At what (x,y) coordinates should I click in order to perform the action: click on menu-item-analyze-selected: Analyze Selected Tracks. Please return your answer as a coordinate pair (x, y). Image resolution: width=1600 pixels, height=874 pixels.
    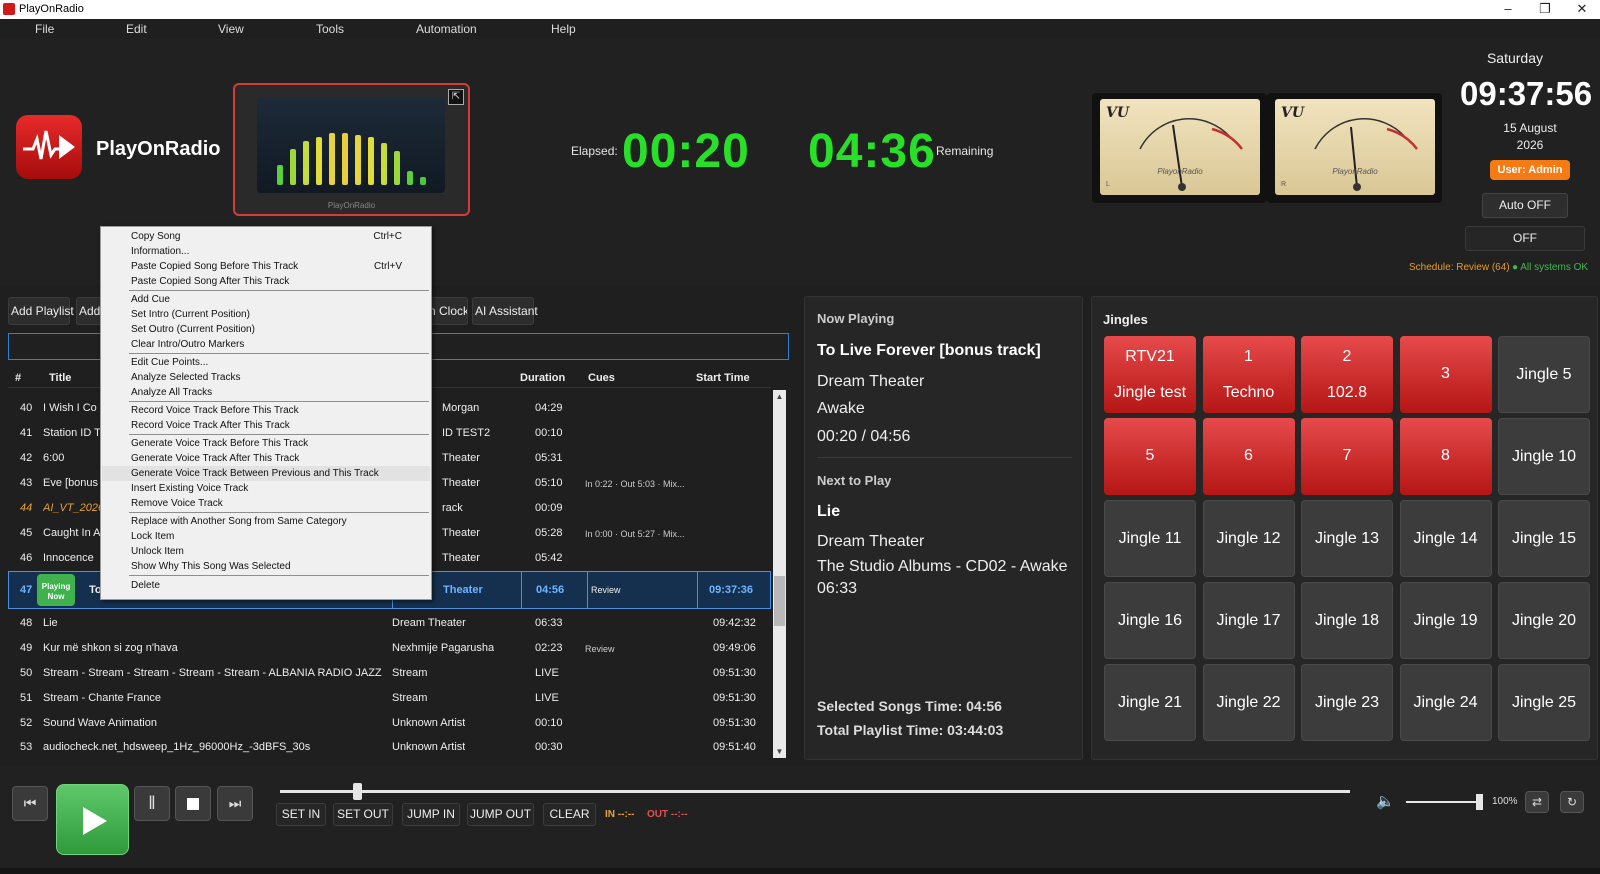
    Looking at the image, I should click on (266, 377).